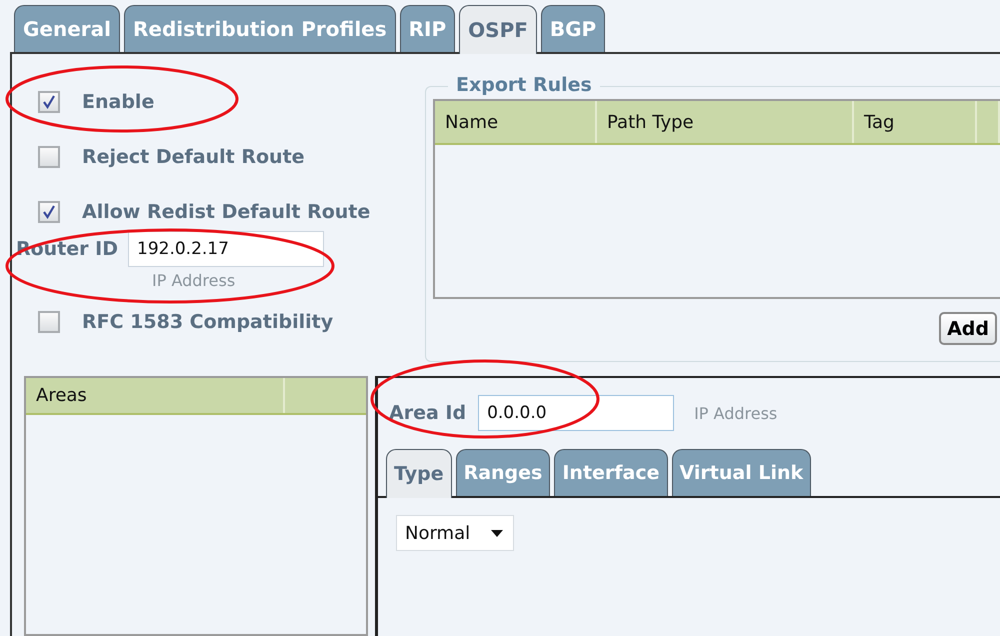  Describe the element at coordinates (428, 28) in the screenshot. I see `tab: RIP` at that location.